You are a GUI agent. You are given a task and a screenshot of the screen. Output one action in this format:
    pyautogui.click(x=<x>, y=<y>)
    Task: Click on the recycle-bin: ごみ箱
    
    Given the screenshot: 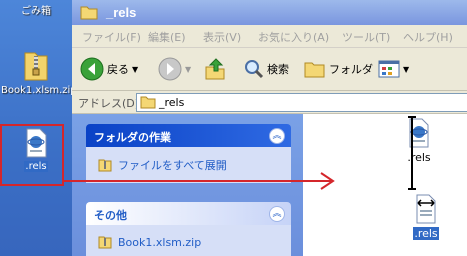 What is the action you would take?
    pyautogui.click(x=36, y=9)
    